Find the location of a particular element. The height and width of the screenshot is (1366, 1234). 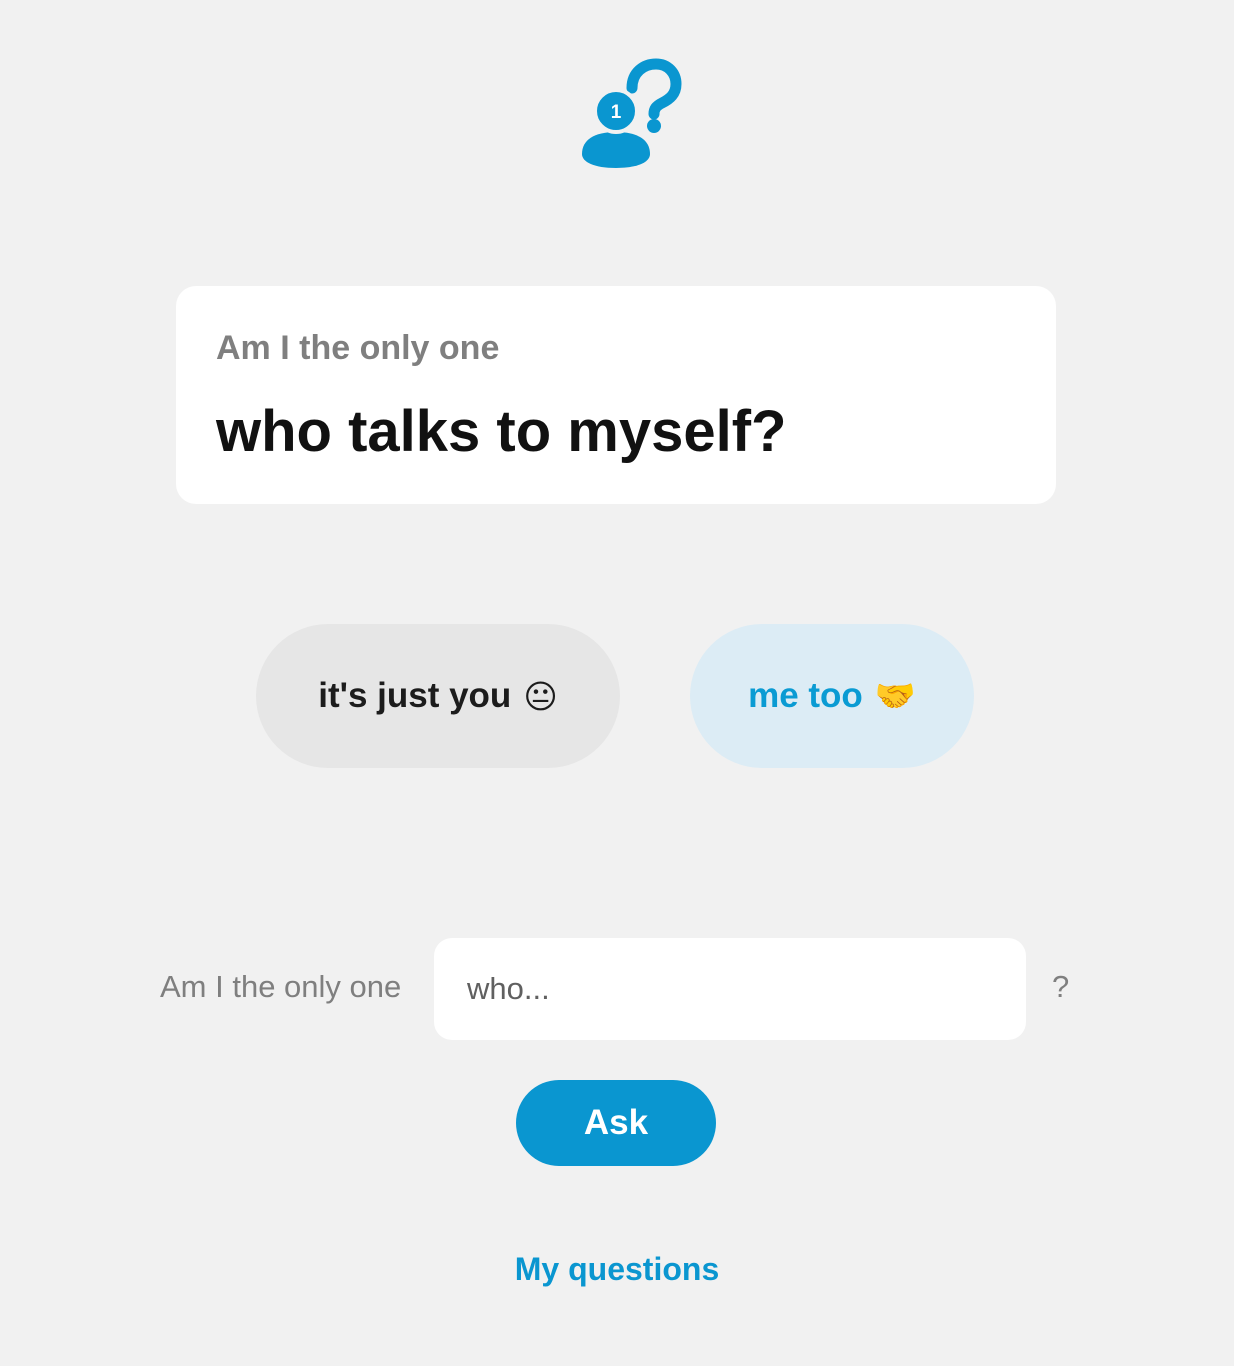

logo-badge-number: 1 is located at coordinates (616, 112).